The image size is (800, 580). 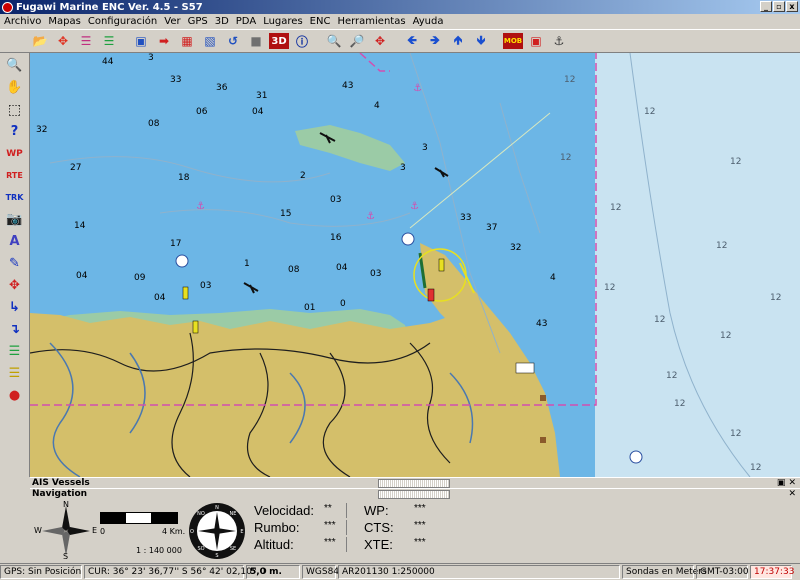 What do you see at coordinates (15, 87) in the screenshot?
I see `hand-pan-icon: ✋` at bounding box center [15, 87].